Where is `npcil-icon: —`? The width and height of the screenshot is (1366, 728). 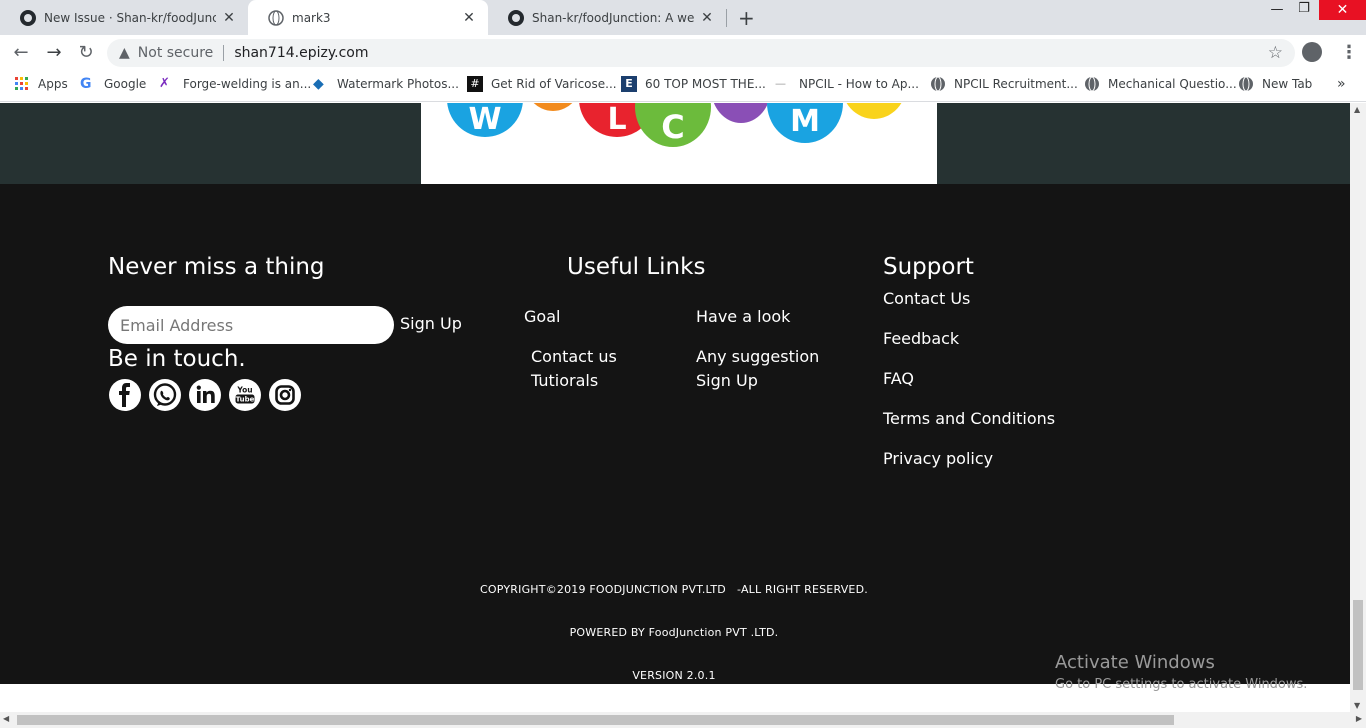
npcil-icon: — is located at coordinates (780, 83).